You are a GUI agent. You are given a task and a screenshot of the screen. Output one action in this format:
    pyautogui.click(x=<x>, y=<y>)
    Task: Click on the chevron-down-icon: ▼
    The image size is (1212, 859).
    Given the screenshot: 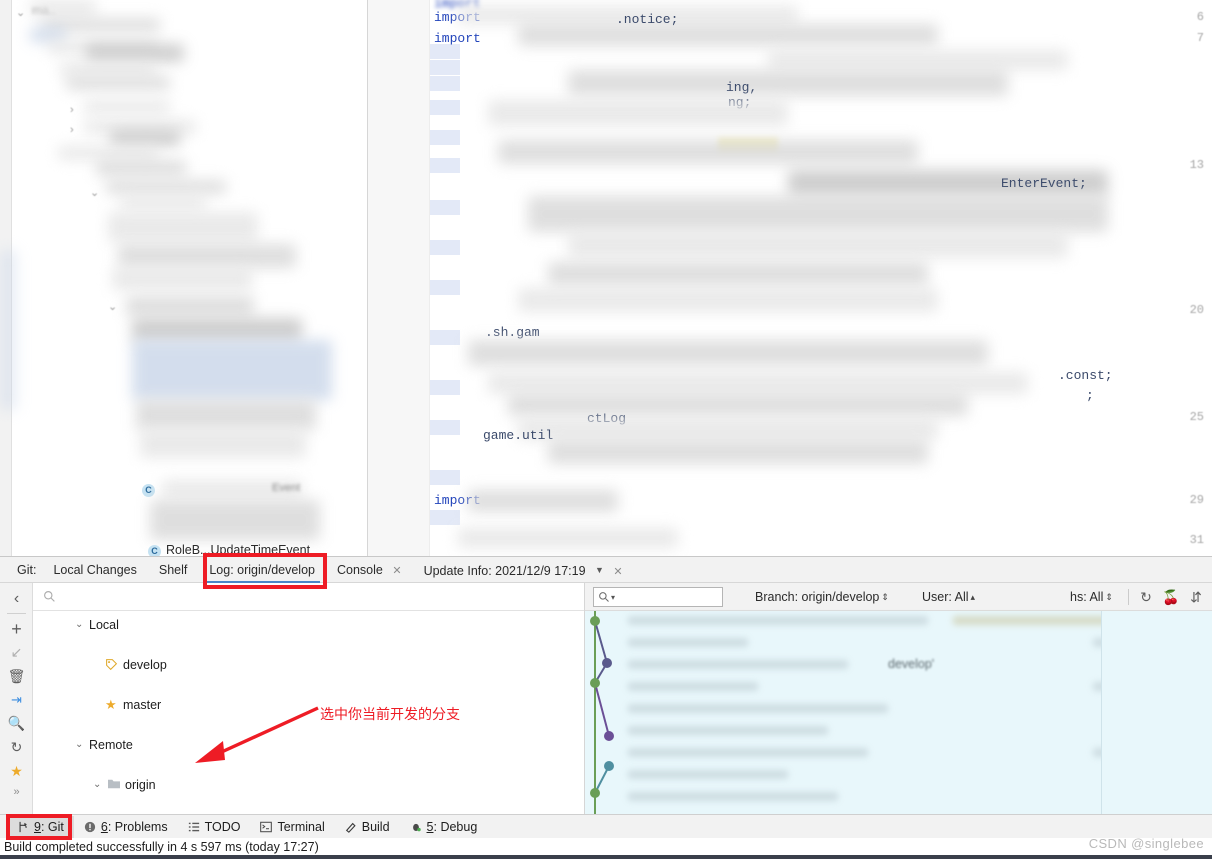 What is the action you would take?
    pyautogui.click(x=599, y=570)
    